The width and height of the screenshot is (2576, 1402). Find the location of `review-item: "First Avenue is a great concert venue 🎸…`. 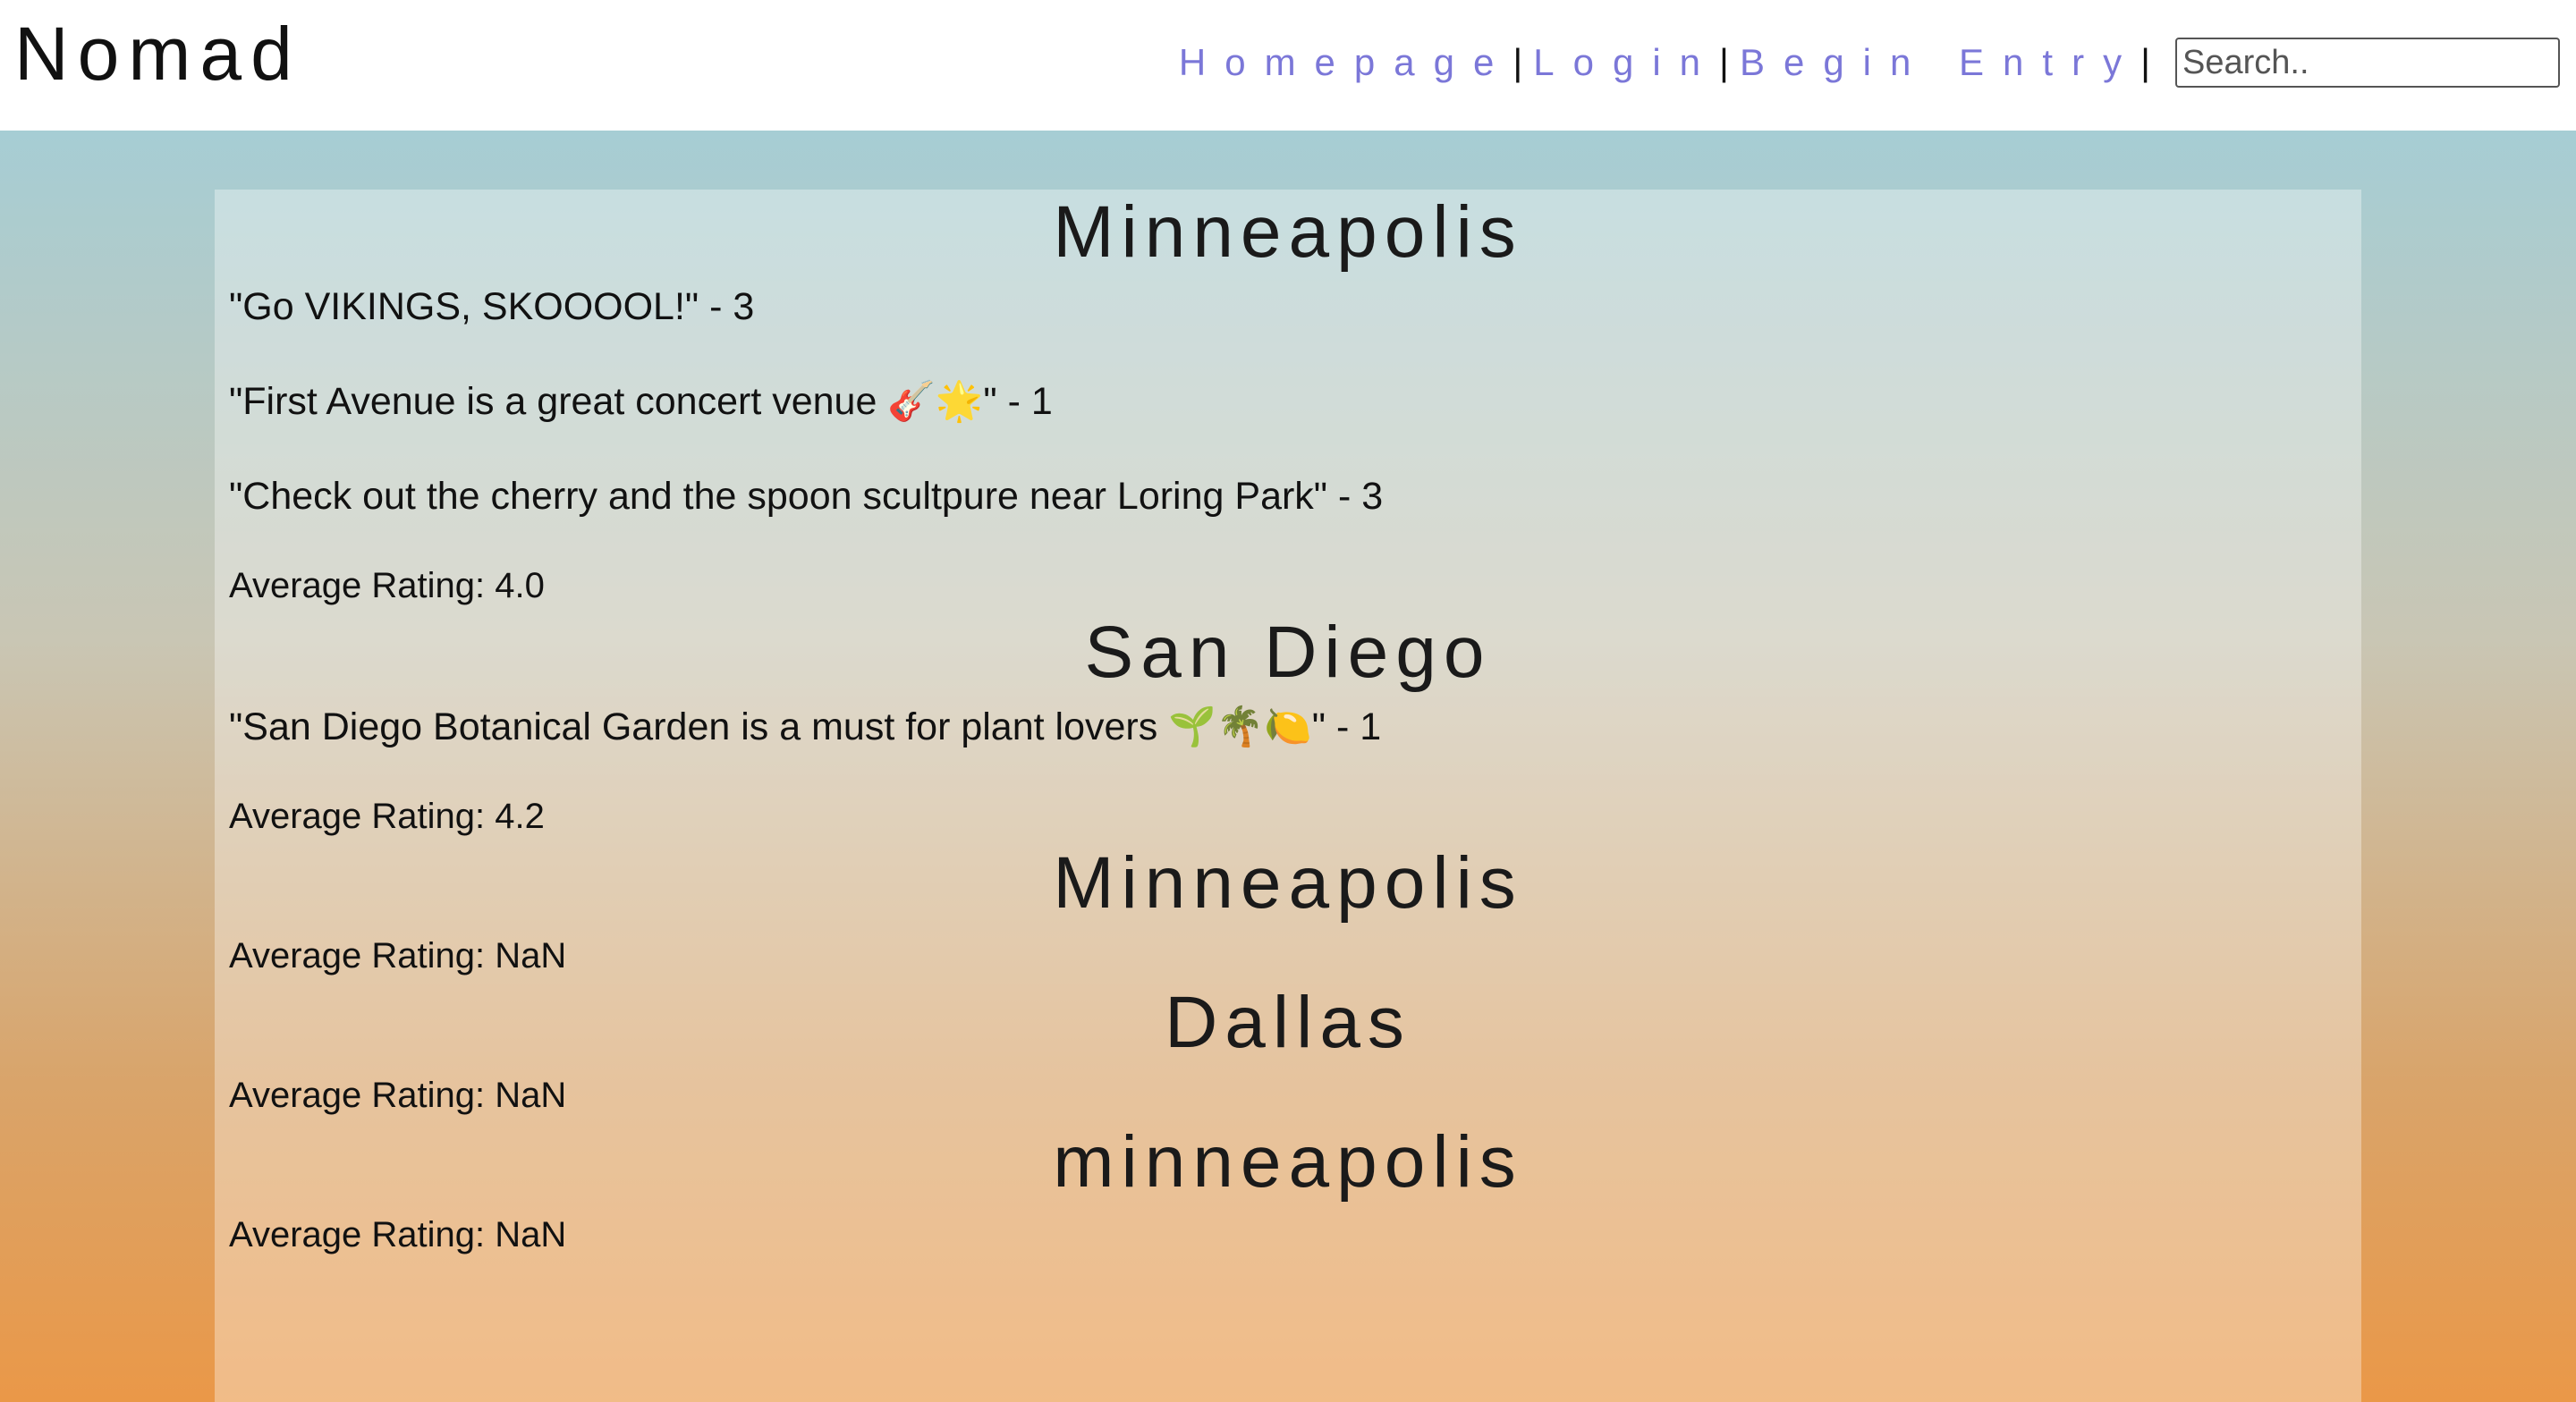

review-item: "First Avenue is a great concert venue 🎸… is located at coordinates (641, 402).